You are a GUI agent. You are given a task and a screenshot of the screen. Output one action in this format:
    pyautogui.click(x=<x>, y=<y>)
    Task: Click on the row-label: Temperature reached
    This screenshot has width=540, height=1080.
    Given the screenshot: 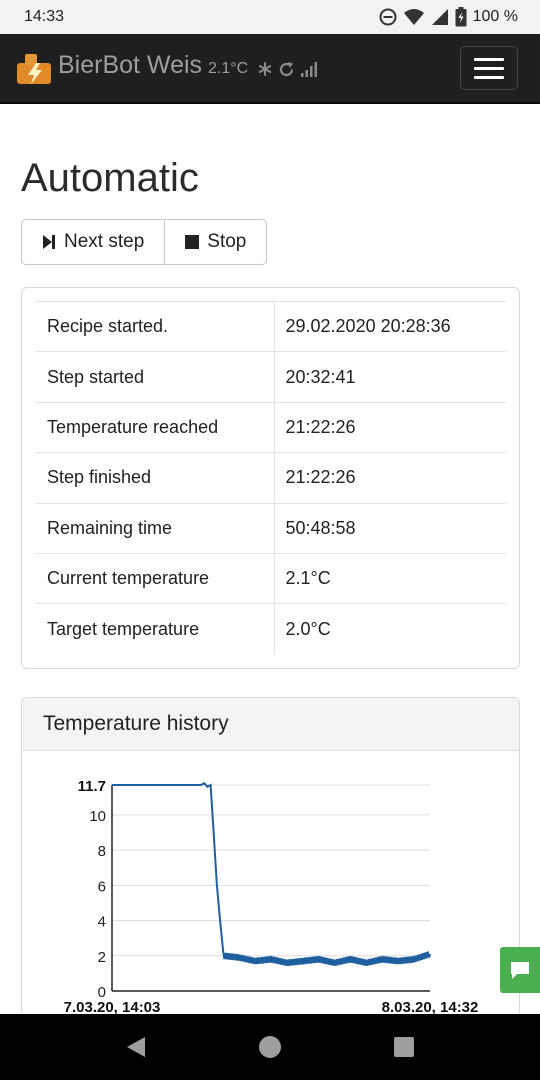 What is the action you would take?
    pyautogui.click(x=155, y=427)
    